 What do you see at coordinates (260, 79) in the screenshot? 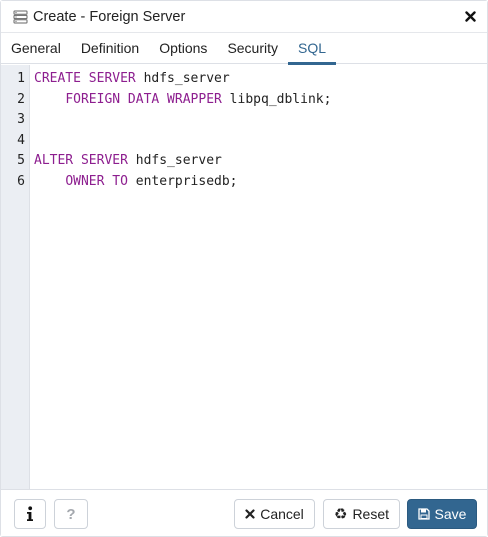
I see `code-line: CREATE SERVER hdfs_server` at bounding box center [260, 79].